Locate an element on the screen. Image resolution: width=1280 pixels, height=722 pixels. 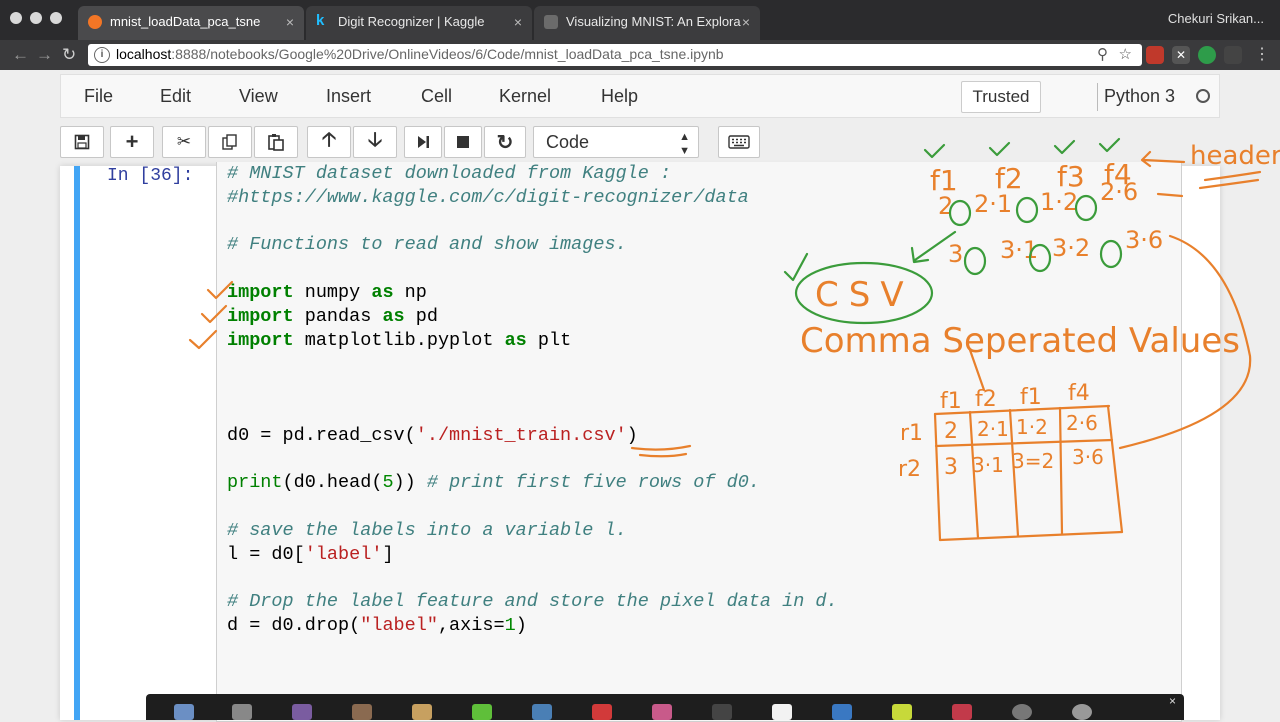
trusted-badge: Trusted is located at coordinates (1001, 97).